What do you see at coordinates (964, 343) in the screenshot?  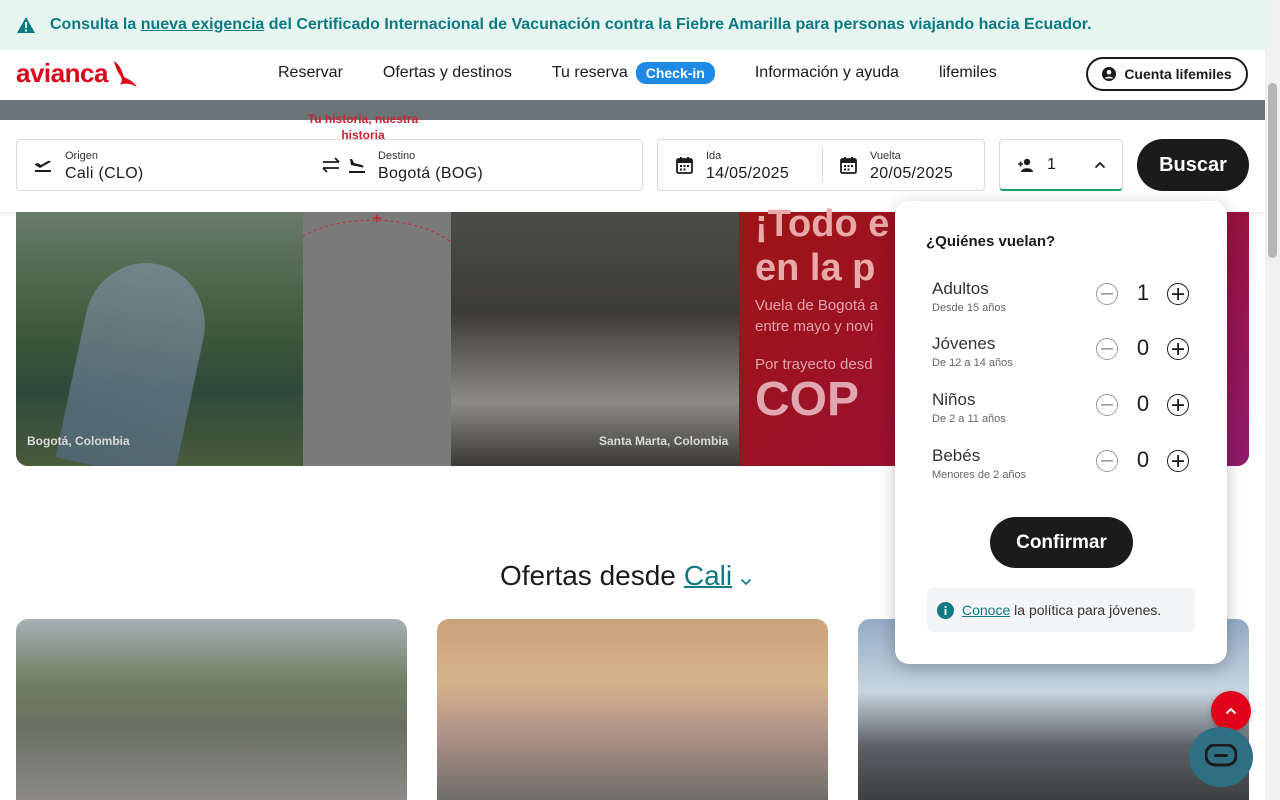 I see `youth-label: Jóvenes` at bounding box center [964, 343].